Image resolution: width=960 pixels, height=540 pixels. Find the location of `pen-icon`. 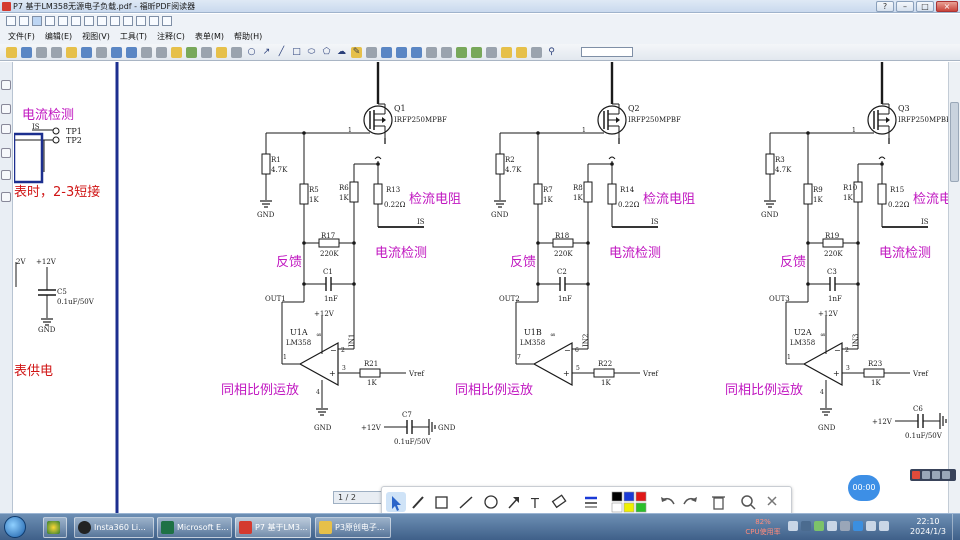

pen-icon is located at coordinates (418, 502).